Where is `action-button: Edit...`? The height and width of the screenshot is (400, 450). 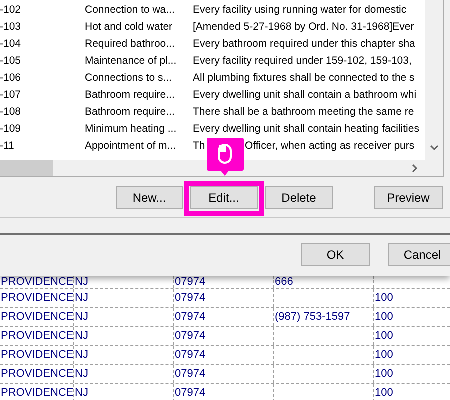 action-button: Edit... is located at coordinates (224, 197).